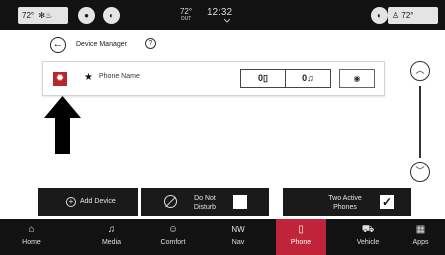 This screenshot has width=445, height=255. I want to click on two-active-phones-toggle: Two Active Phones ✓, so click(347, 202).